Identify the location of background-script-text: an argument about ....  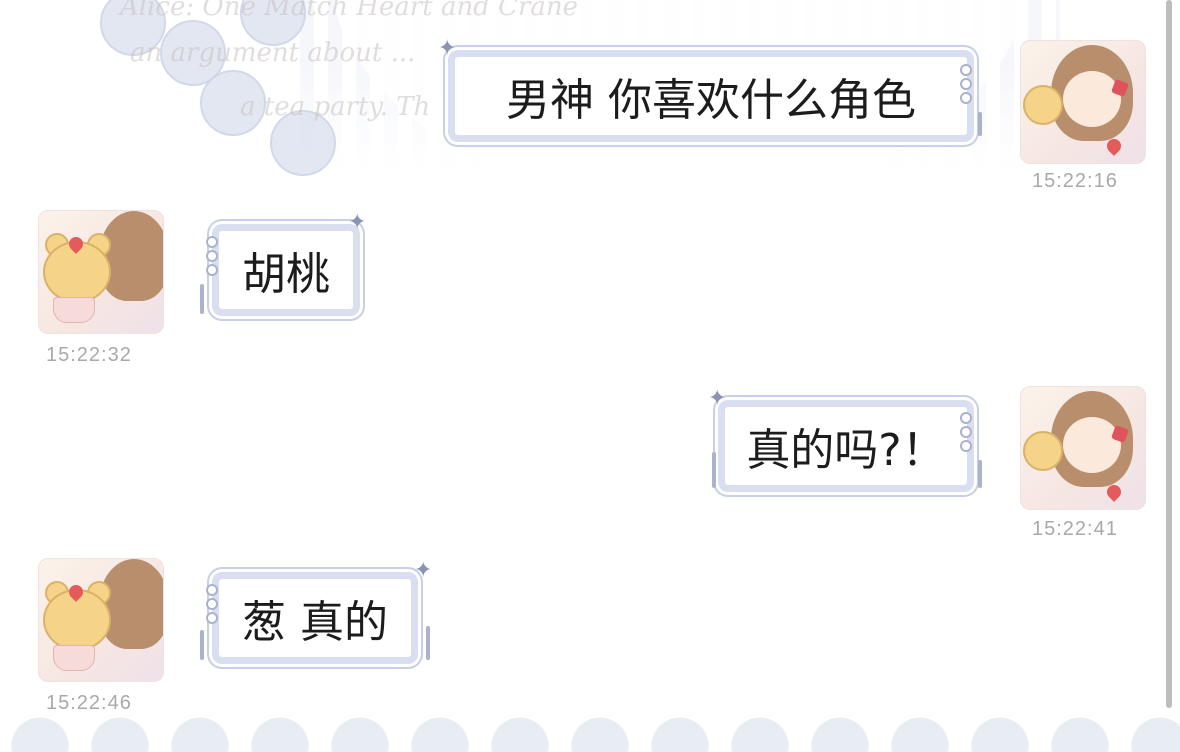
(273, 53).